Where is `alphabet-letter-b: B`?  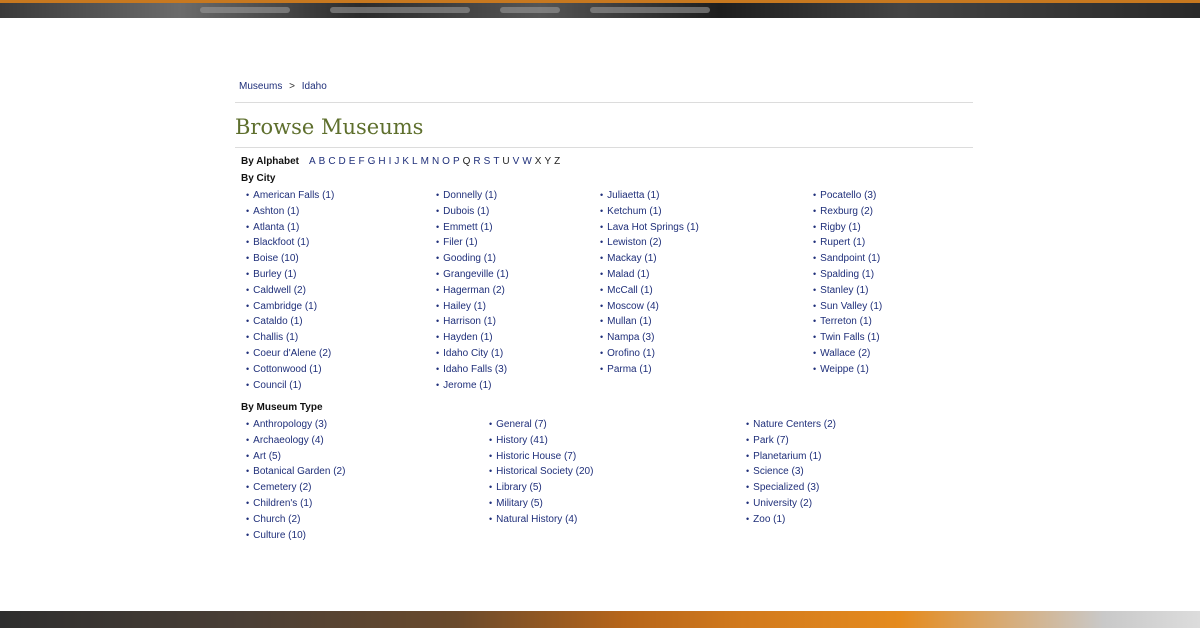
alphabet-letter-b: B is located at coordinates (322, 161).